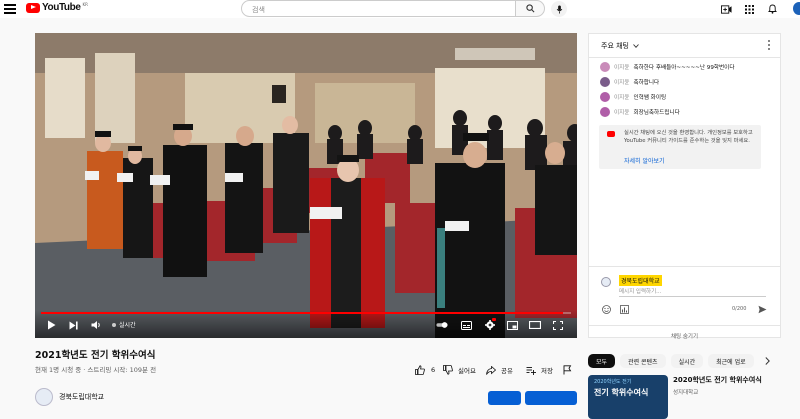 The image size is (800, 419). Describe the element at coordinates (306, 313) in the screenshot. I see `progress-bar` at that location.